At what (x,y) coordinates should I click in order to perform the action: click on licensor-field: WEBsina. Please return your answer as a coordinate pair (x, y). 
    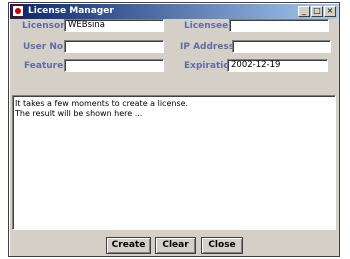
    Looking at the image, I should click on (114, 25).